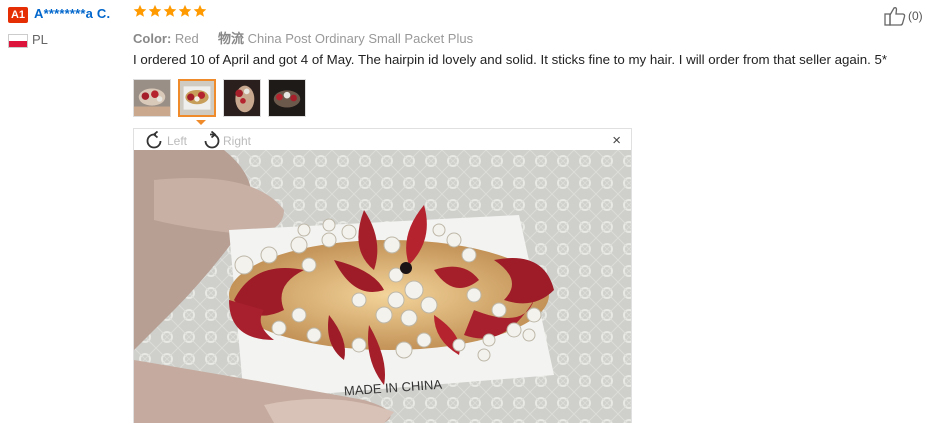  Describe the element at coordinates (201, 122) in the screenshot. I see `active-thumbnail-pointer` at that location.